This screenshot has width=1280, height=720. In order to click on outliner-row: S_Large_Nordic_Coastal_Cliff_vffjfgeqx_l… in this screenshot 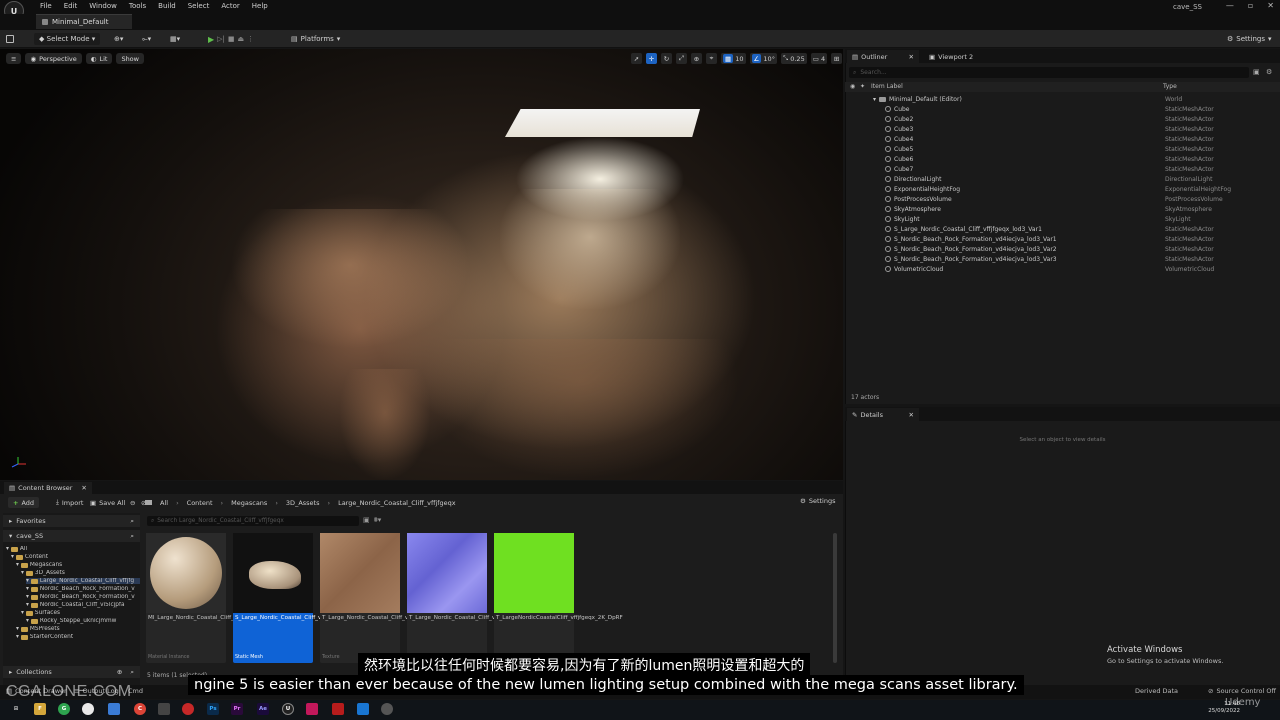, I will do `click(1062, 229)`.